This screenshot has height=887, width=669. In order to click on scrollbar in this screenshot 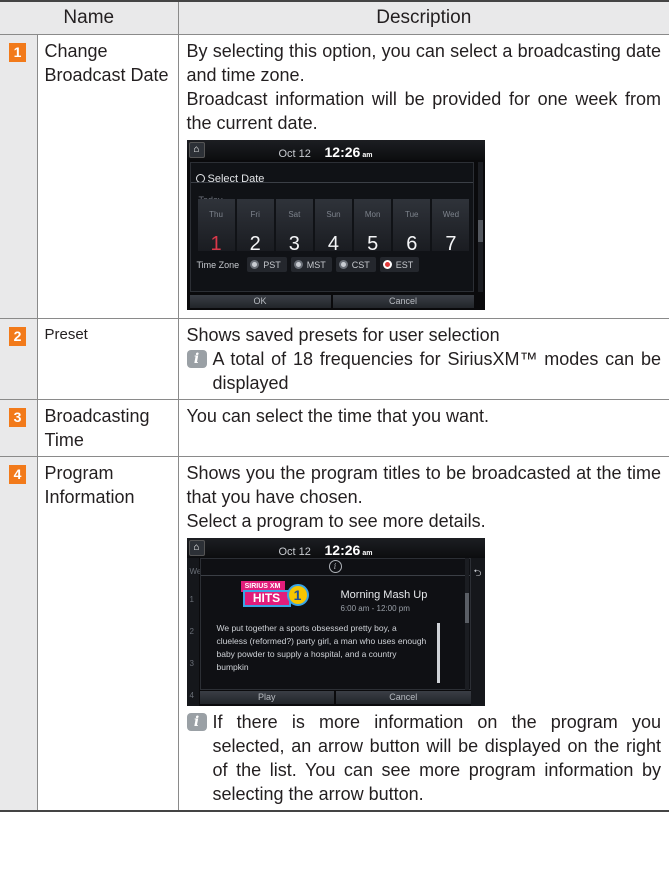, I will do `click(466, 623)`.